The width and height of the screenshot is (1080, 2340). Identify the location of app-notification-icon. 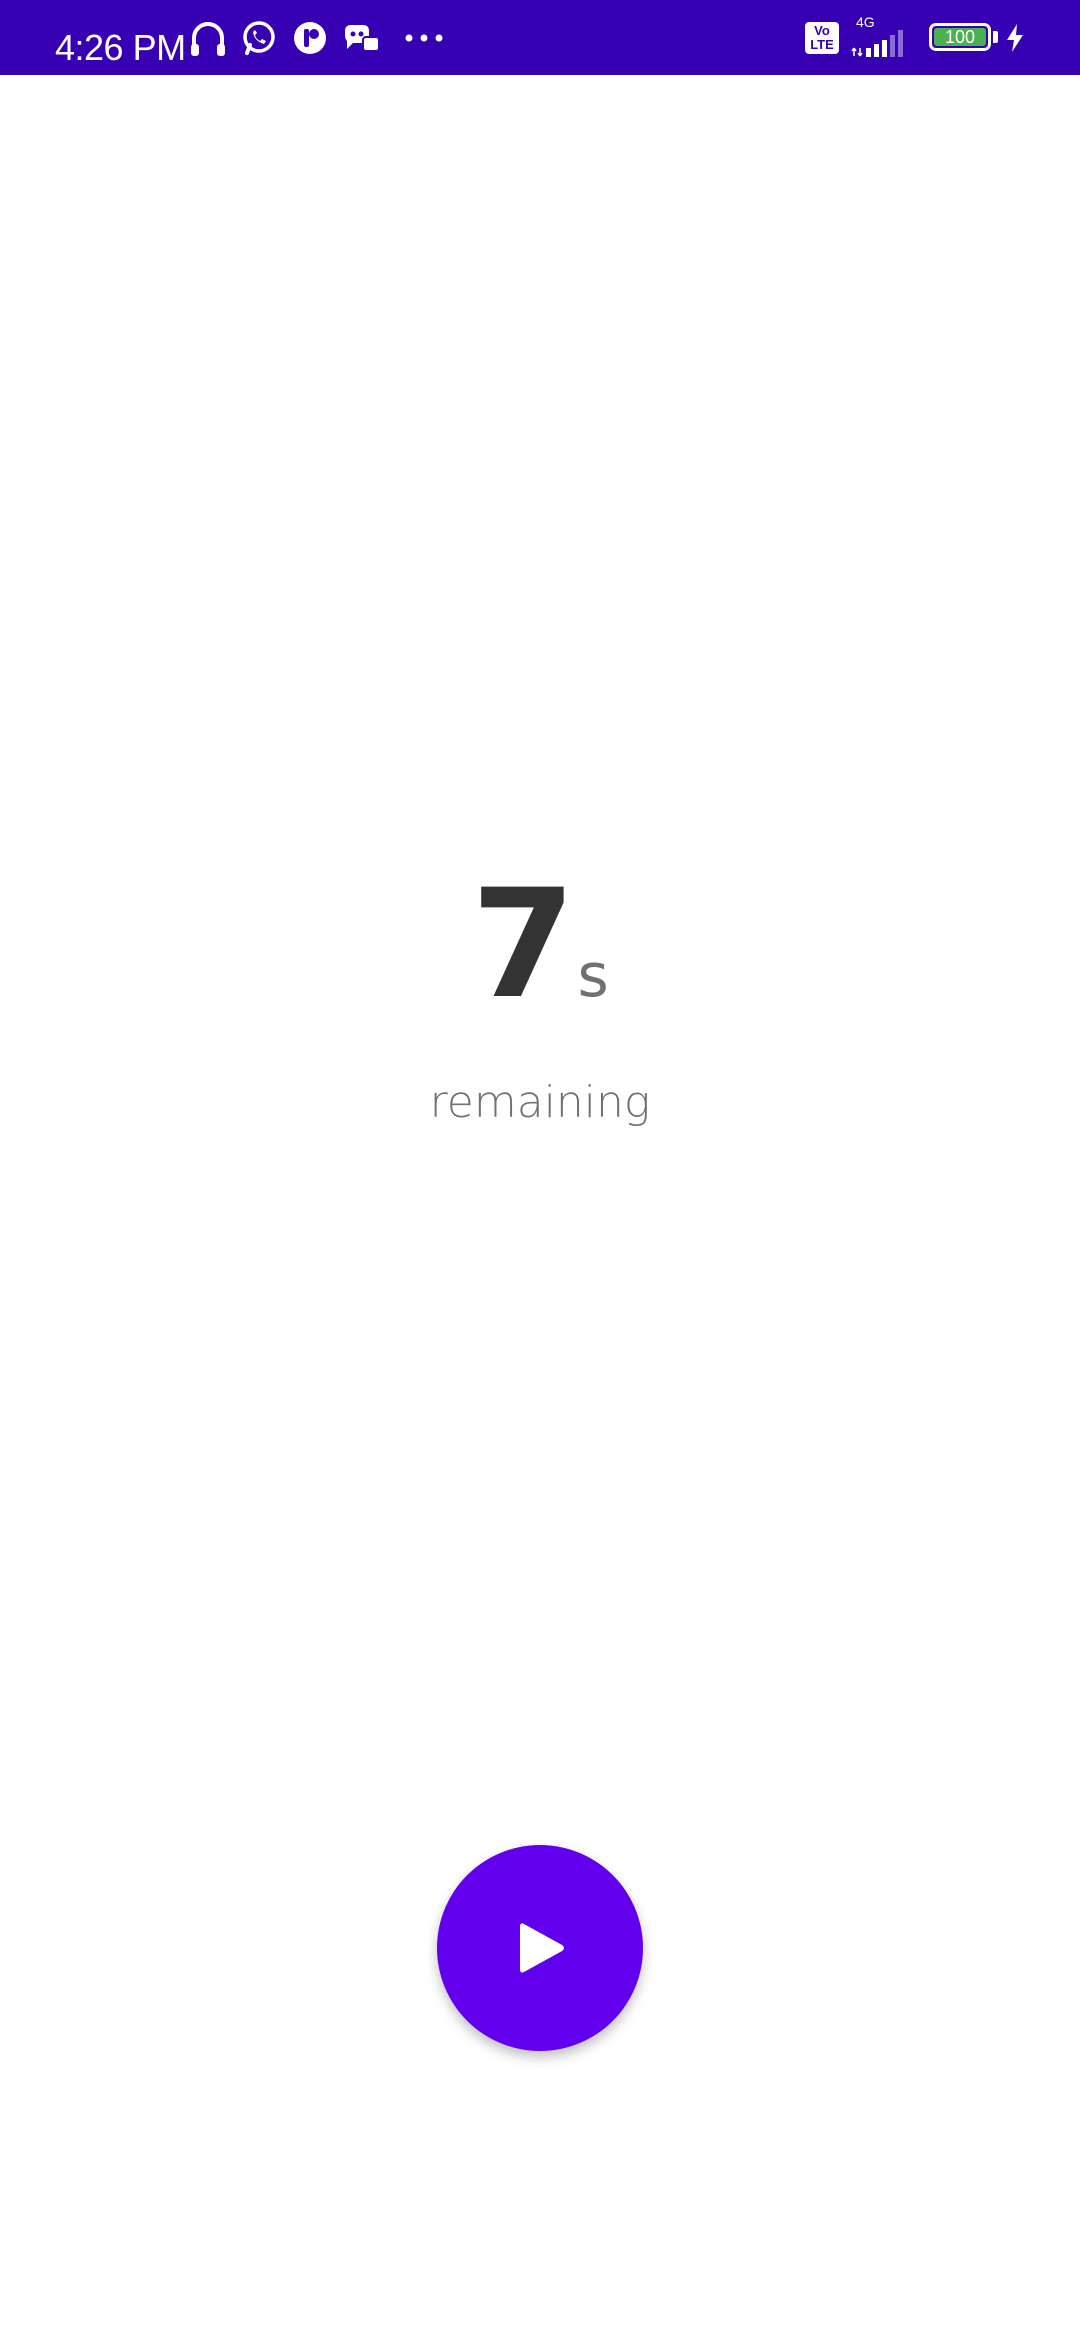
(310, 37).